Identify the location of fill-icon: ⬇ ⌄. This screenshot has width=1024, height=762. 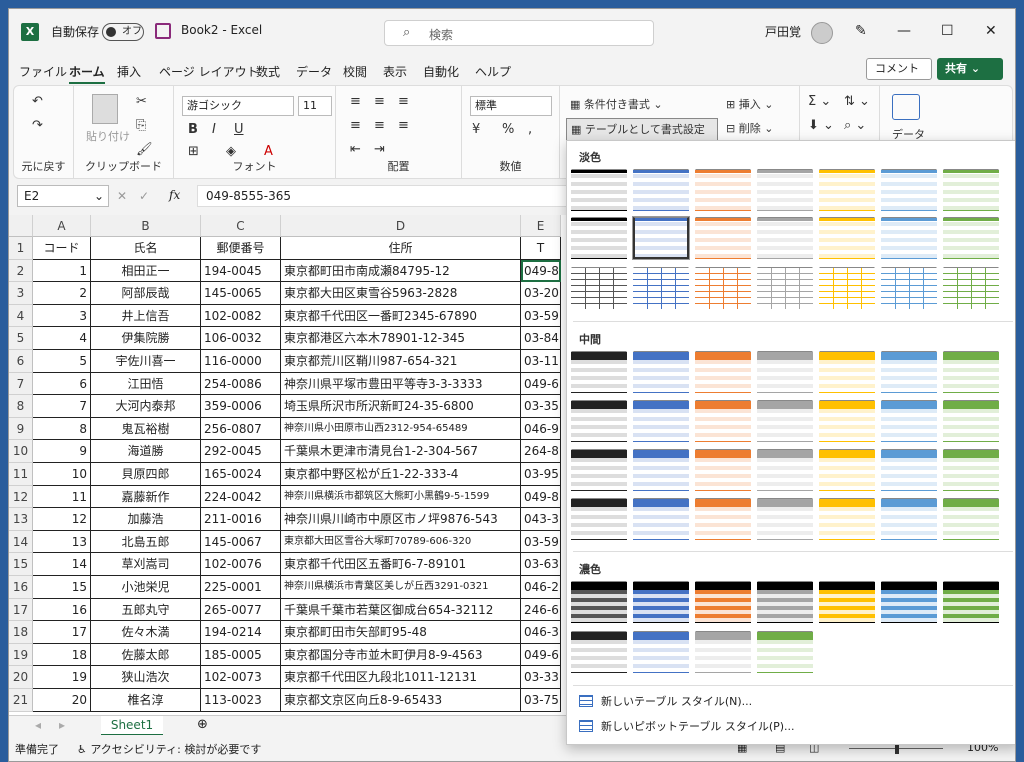
(821, 125).